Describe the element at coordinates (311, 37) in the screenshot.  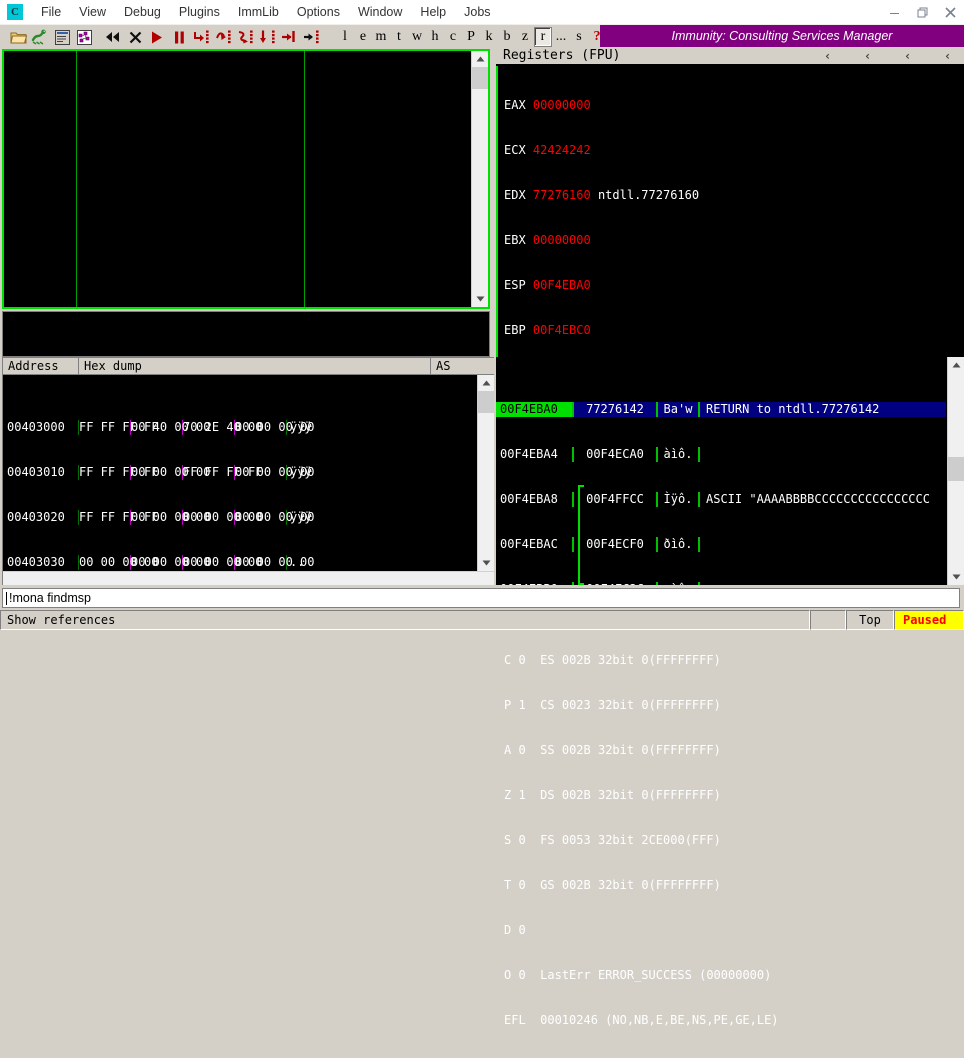
I see `execute-till-cursor-icon` at that location.